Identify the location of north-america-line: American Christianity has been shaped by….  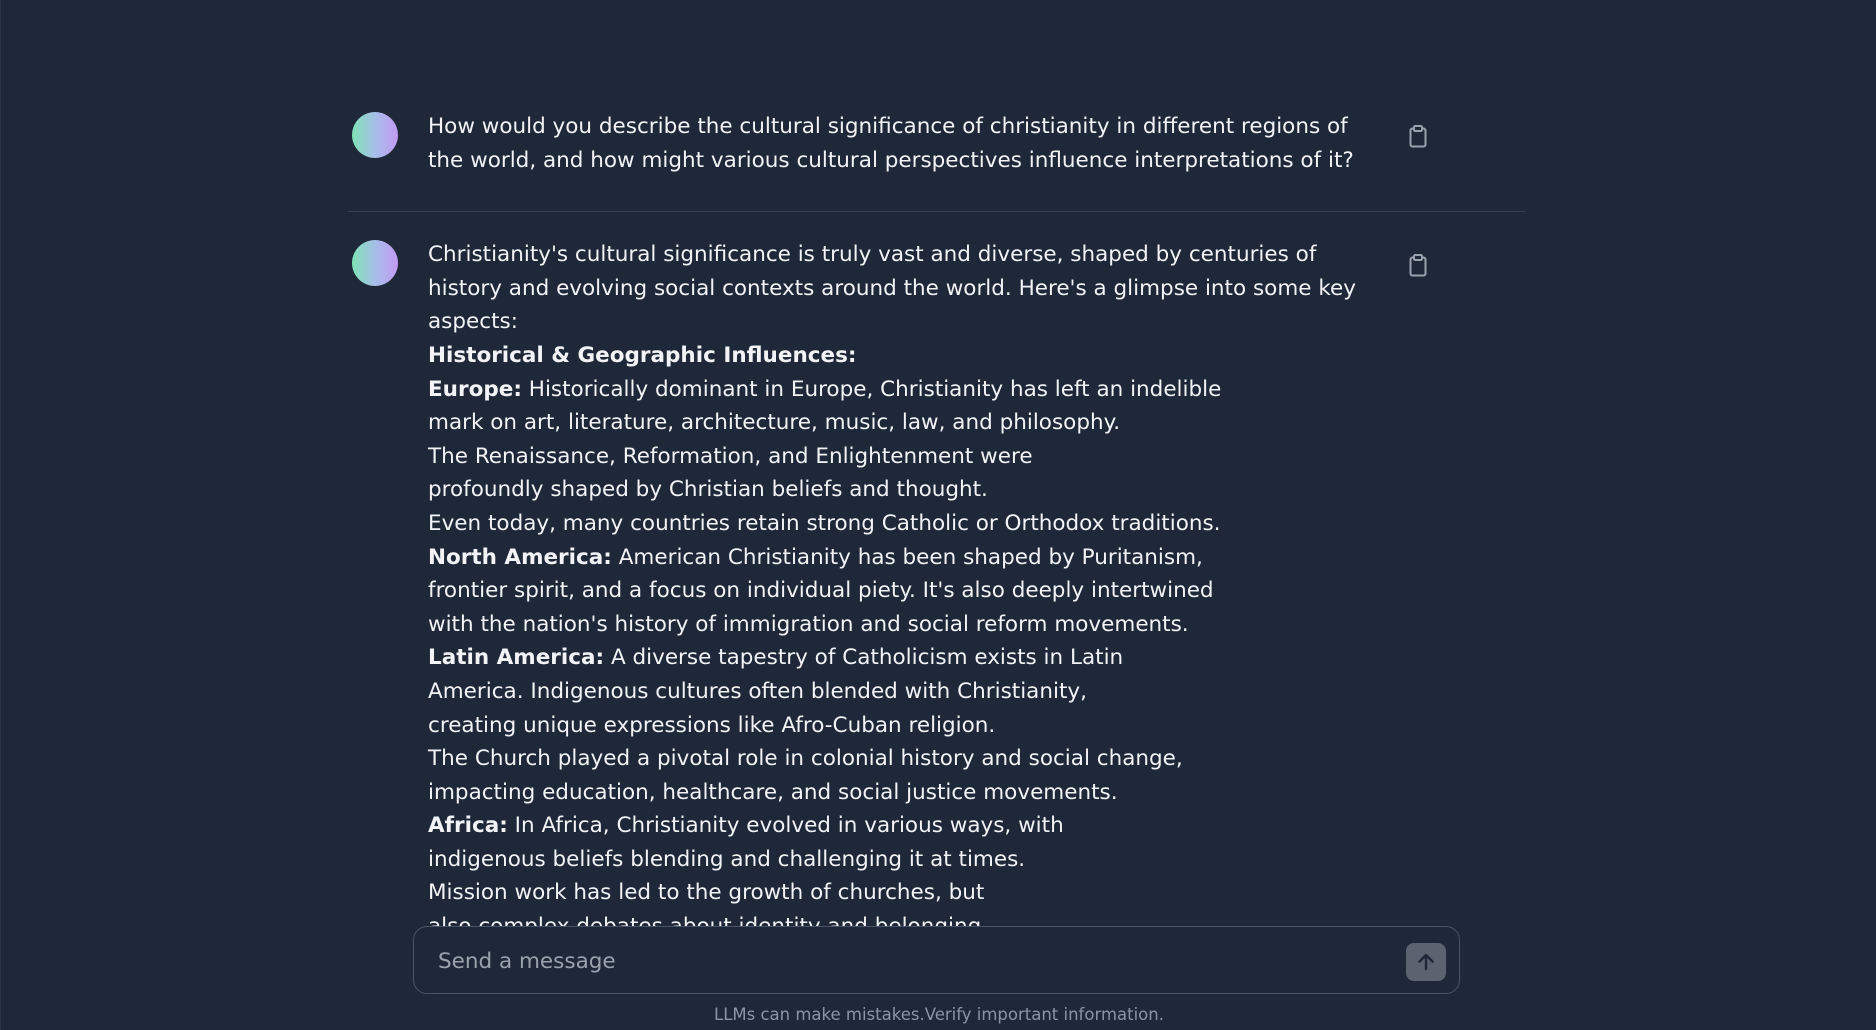
(907, 557).